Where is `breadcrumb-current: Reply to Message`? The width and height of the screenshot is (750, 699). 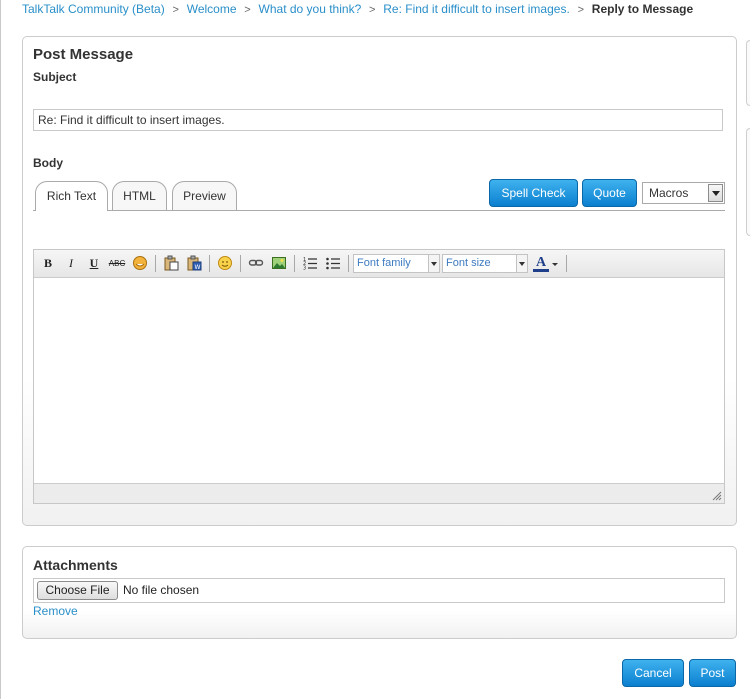
breadcrumb-current: Reply to Message is located at coordinates (642, 9).